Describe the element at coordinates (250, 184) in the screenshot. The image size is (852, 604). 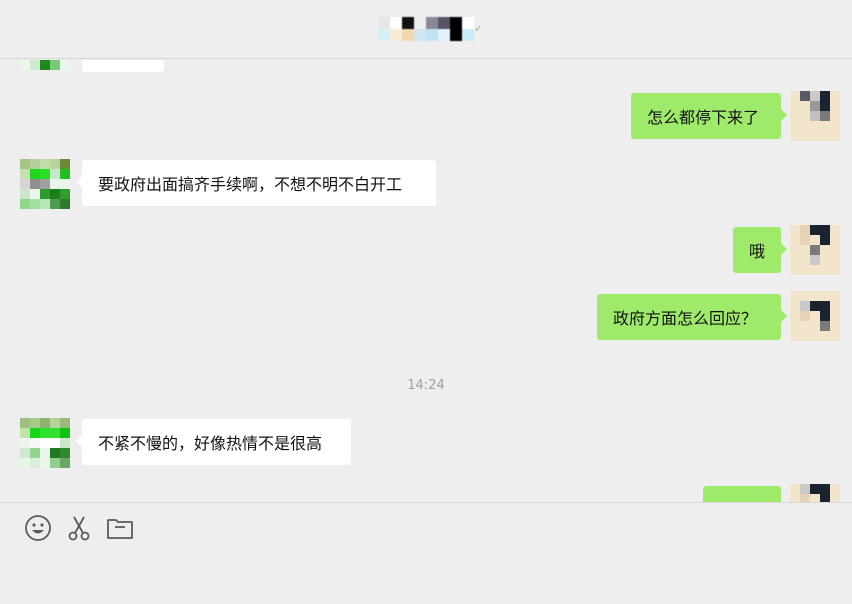
I see `message-text: 要政府出面搞齐手续啊，不想不明不白开工` at that location.